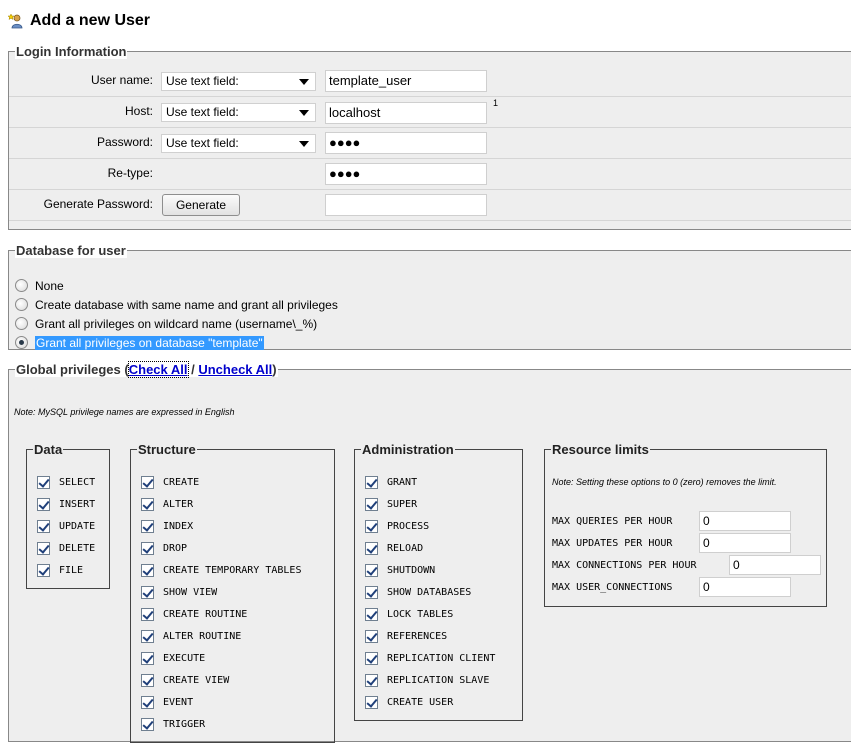 Image resolution: width=851 pixels, height=743 pixels. Describe the element at coordinates (430, 658) in the screenshot. I see `privilege-replication-client: REPLICATION CLIENT` at that location.